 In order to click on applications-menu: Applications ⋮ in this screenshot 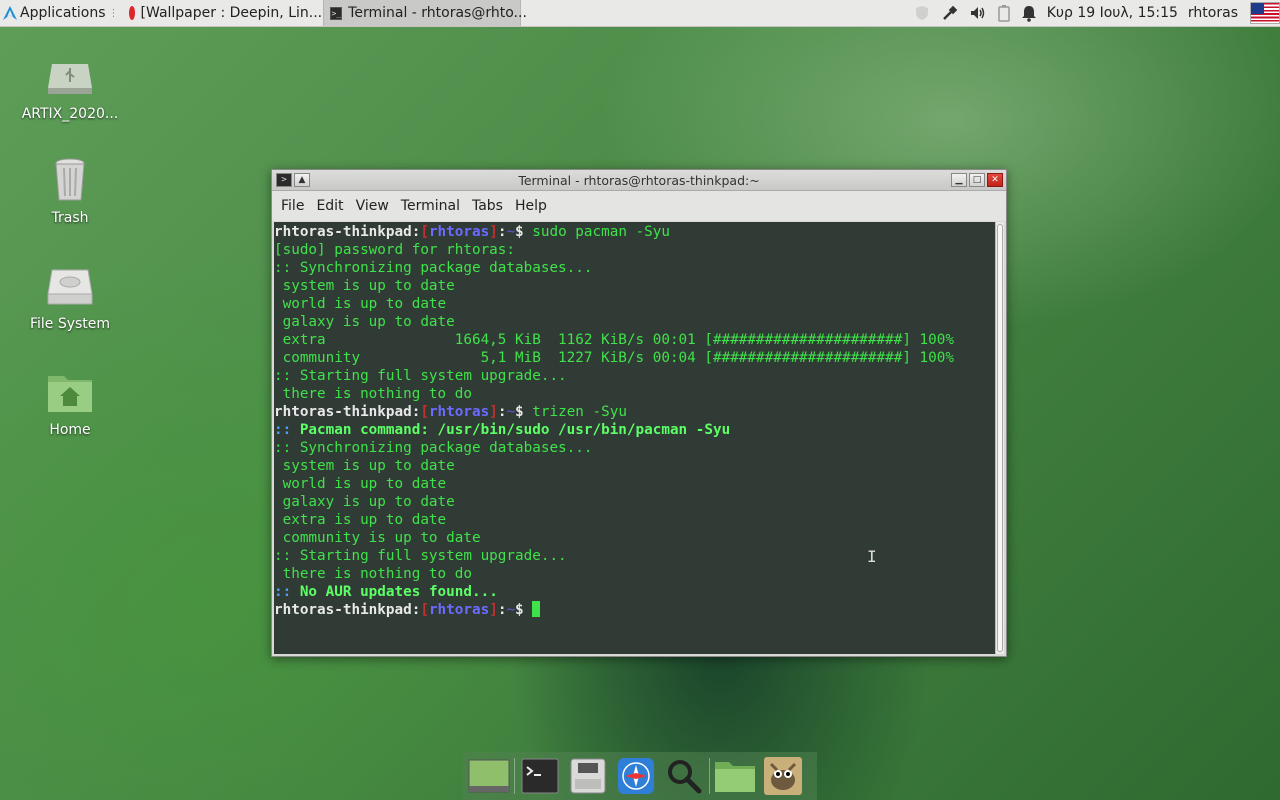, I will do `click(61, 13)`.